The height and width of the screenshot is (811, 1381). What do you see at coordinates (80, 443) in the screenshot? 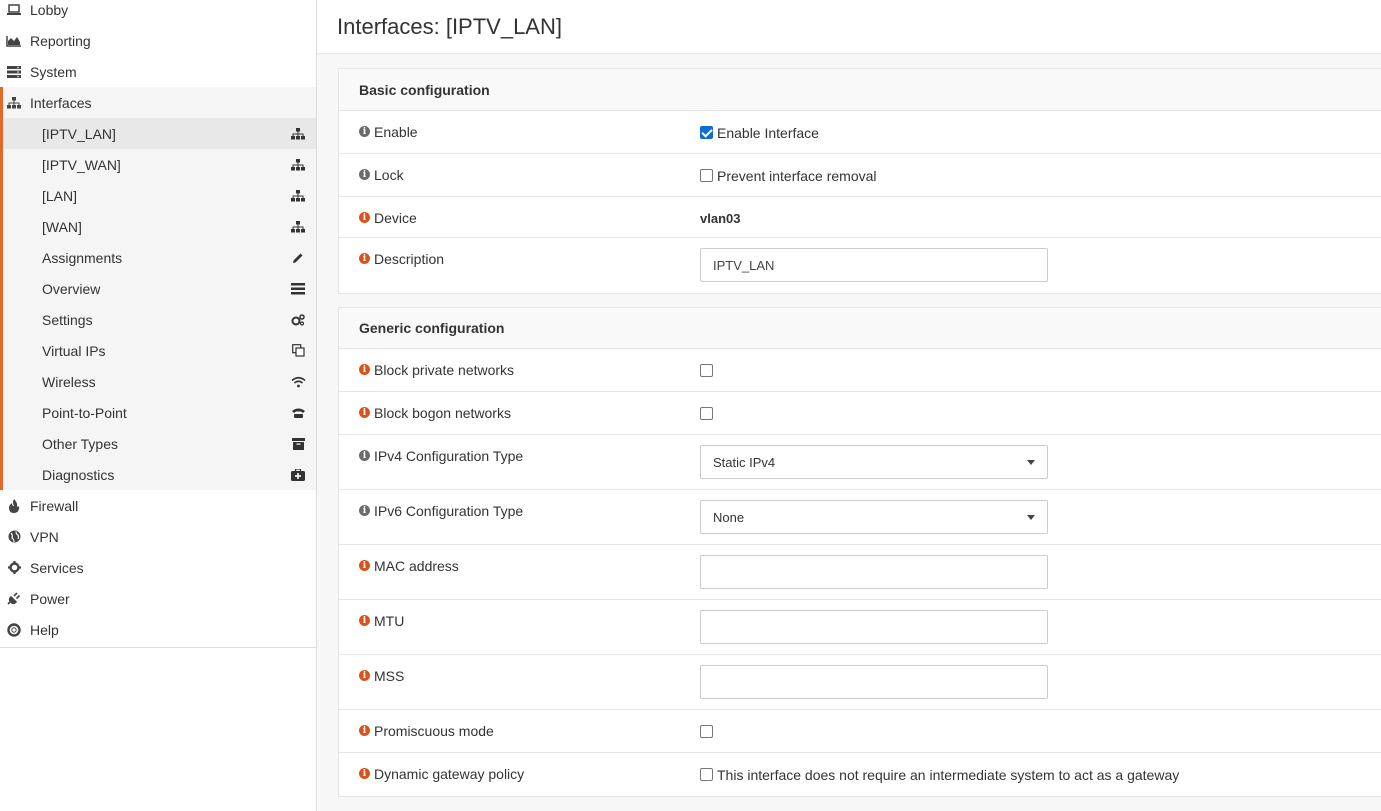
I see `sidebar-subitem-label: Other Types` at bounding box center [80, 443].